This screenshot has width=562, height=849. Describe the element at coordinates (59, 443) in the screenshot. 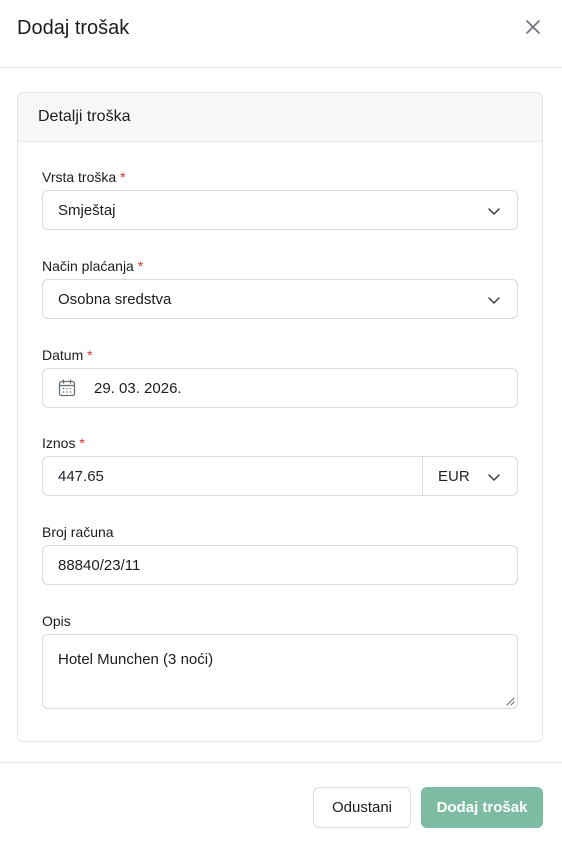

I see `amount-label-text: Iznos` at that location.